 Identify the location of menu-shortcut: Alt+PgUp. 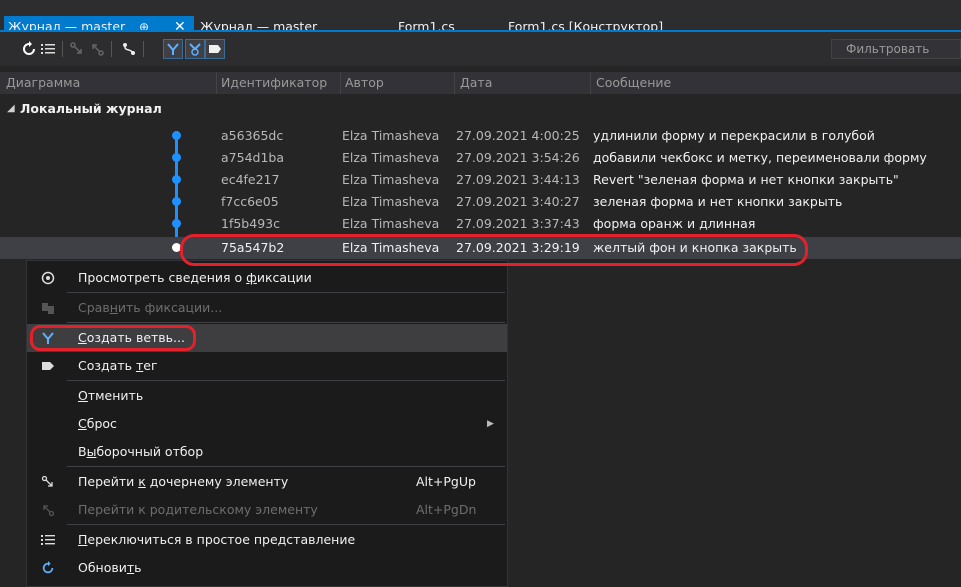
(446, 481).